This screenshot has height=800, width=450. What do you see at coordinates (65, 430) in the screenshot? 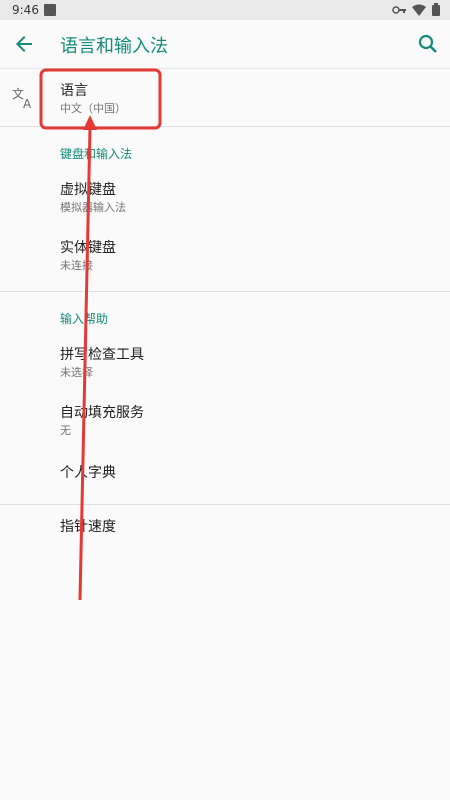
I see `autofill-service-summary: 无` at bounding box center [65, 430].